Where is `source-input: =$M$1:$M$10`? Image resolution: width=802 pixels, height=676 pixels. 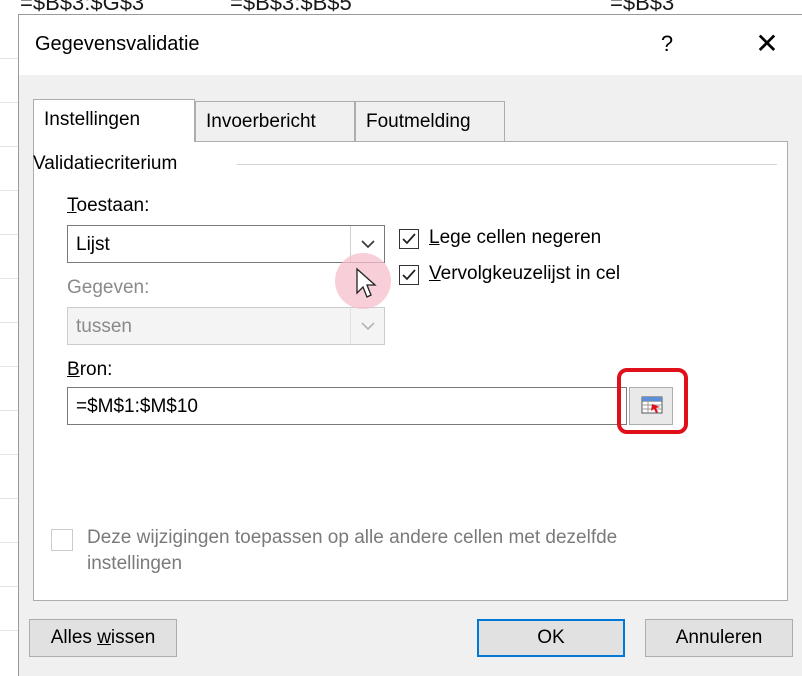
source-input: =$M$1:$M$10 is located at coordinates (347, 406).